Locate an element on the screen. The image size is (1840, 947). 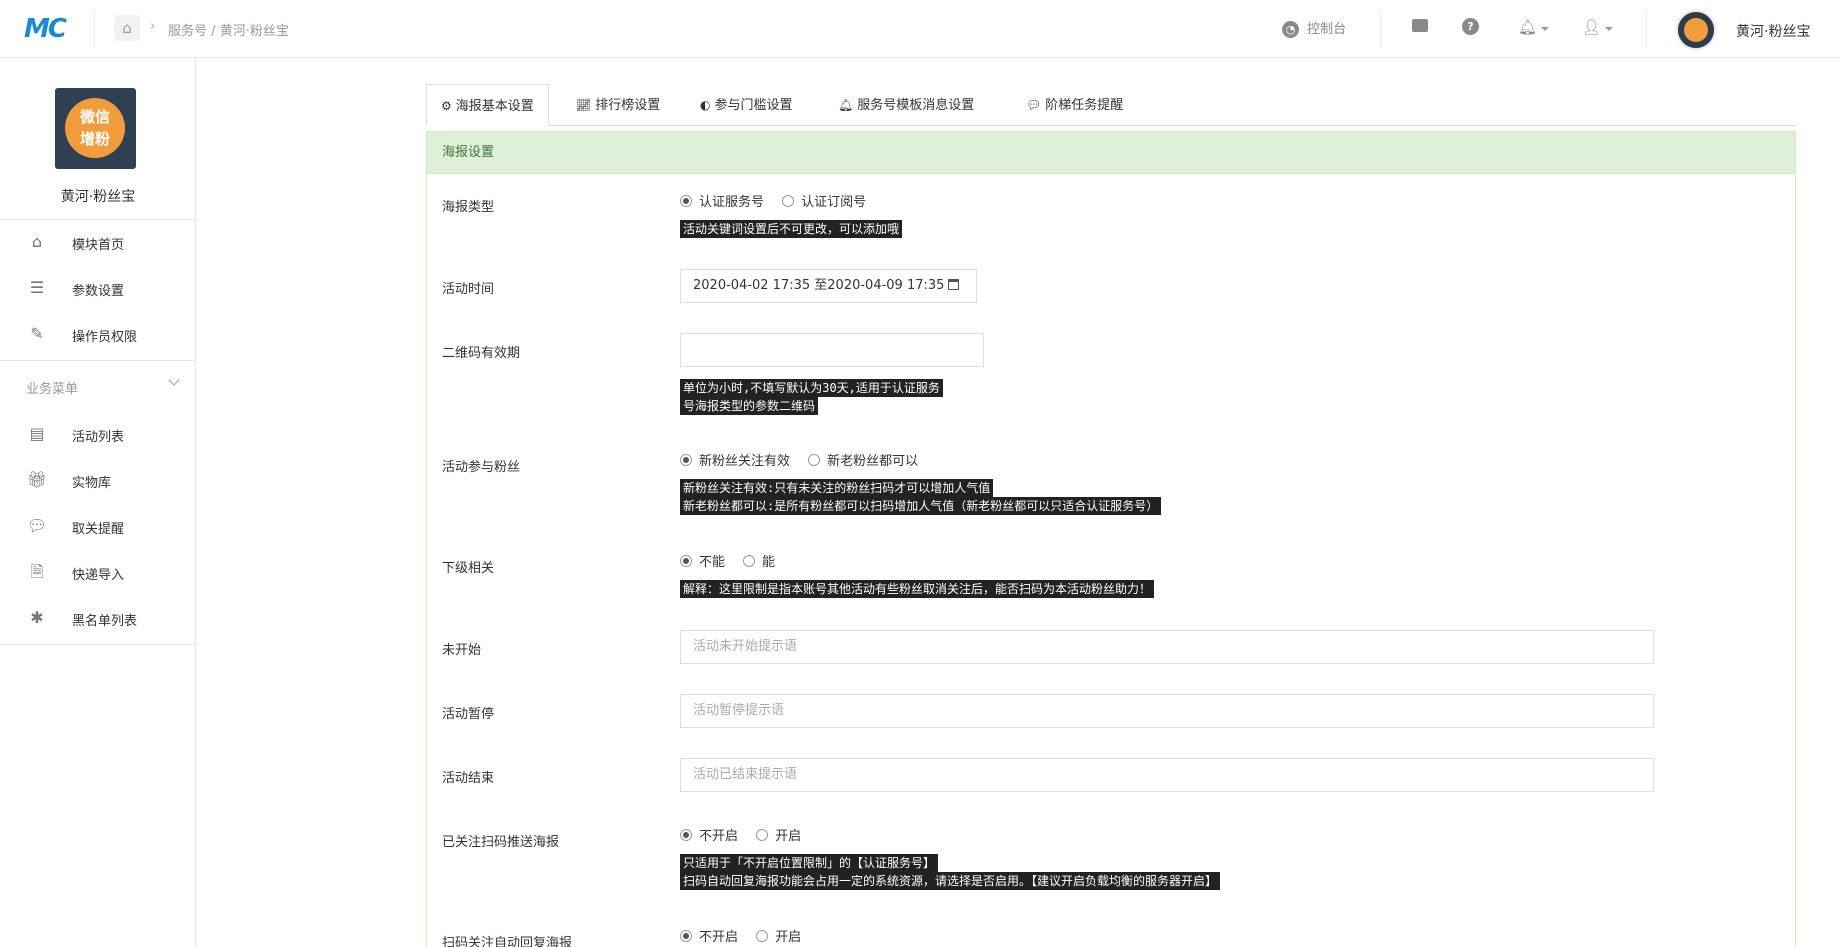
edit-doc-icon: ✎ is located at coordinates (37, 333).